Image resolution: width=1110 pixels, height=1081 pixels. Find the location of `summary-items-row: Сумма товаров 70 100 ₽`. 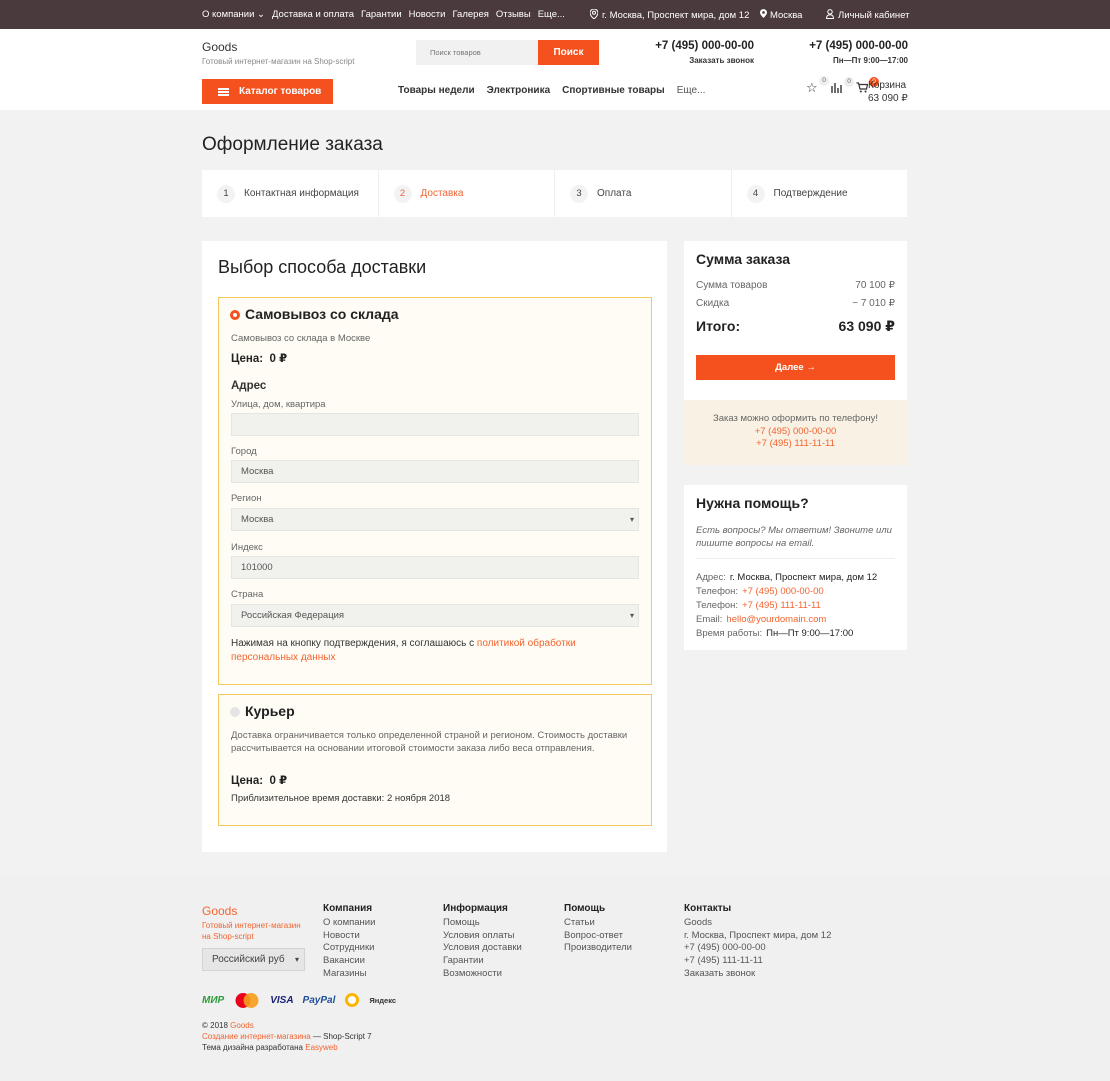

summary-items-row: Сумма товаров 70 100 ₽ is located at coordinates (795, 285).